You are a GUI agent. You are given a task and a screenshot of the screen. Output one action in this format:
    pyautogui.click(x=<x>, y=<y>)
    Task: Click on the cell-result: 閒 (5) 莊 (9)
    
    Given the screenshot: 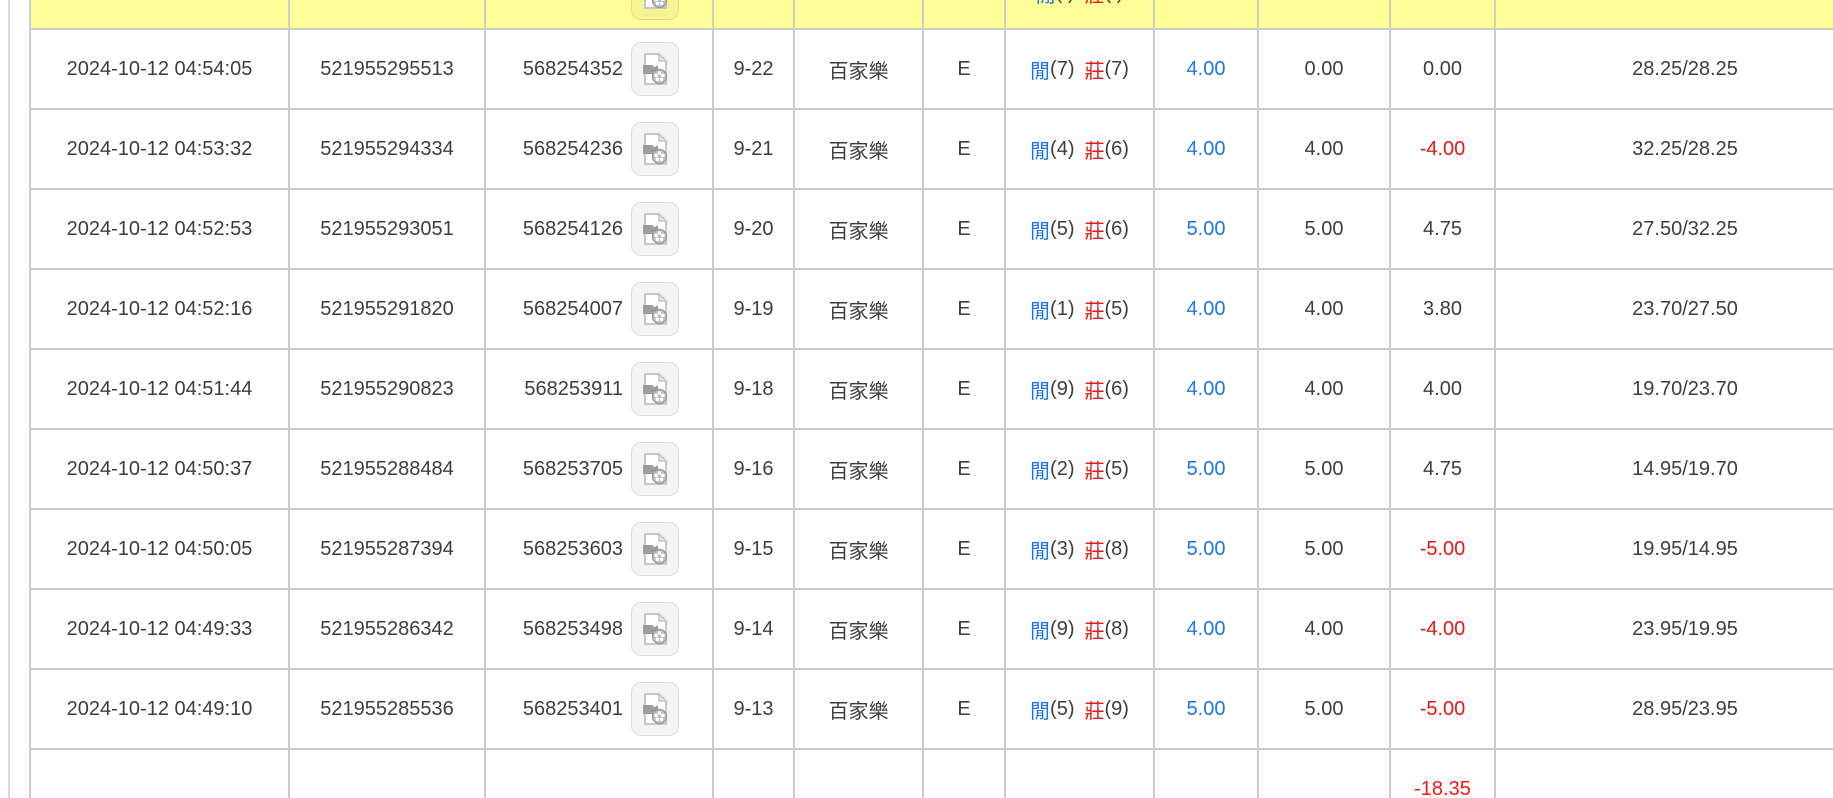 What is the action you would take?
    pyautogui.click(x=1079, y=709)
    